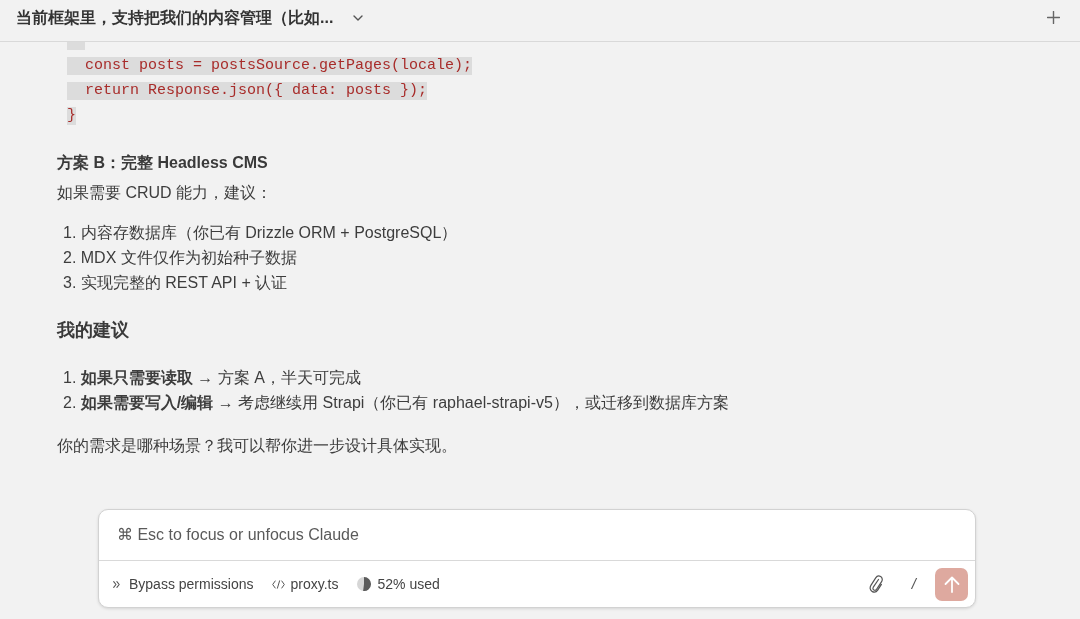 The image size is (1080, 619). What do you see at coordinates (913, 584) in the screenshot?
I see `slash-command-button: /` at bounding box center [913, 584].